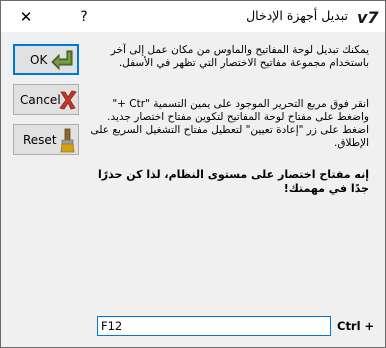 The height and width of the screenshot is (348, 386). What do you see at coordinates (40, 140) in the screenshot?
I see `reset-button-label: Reset` at bounding box center [40, 140].